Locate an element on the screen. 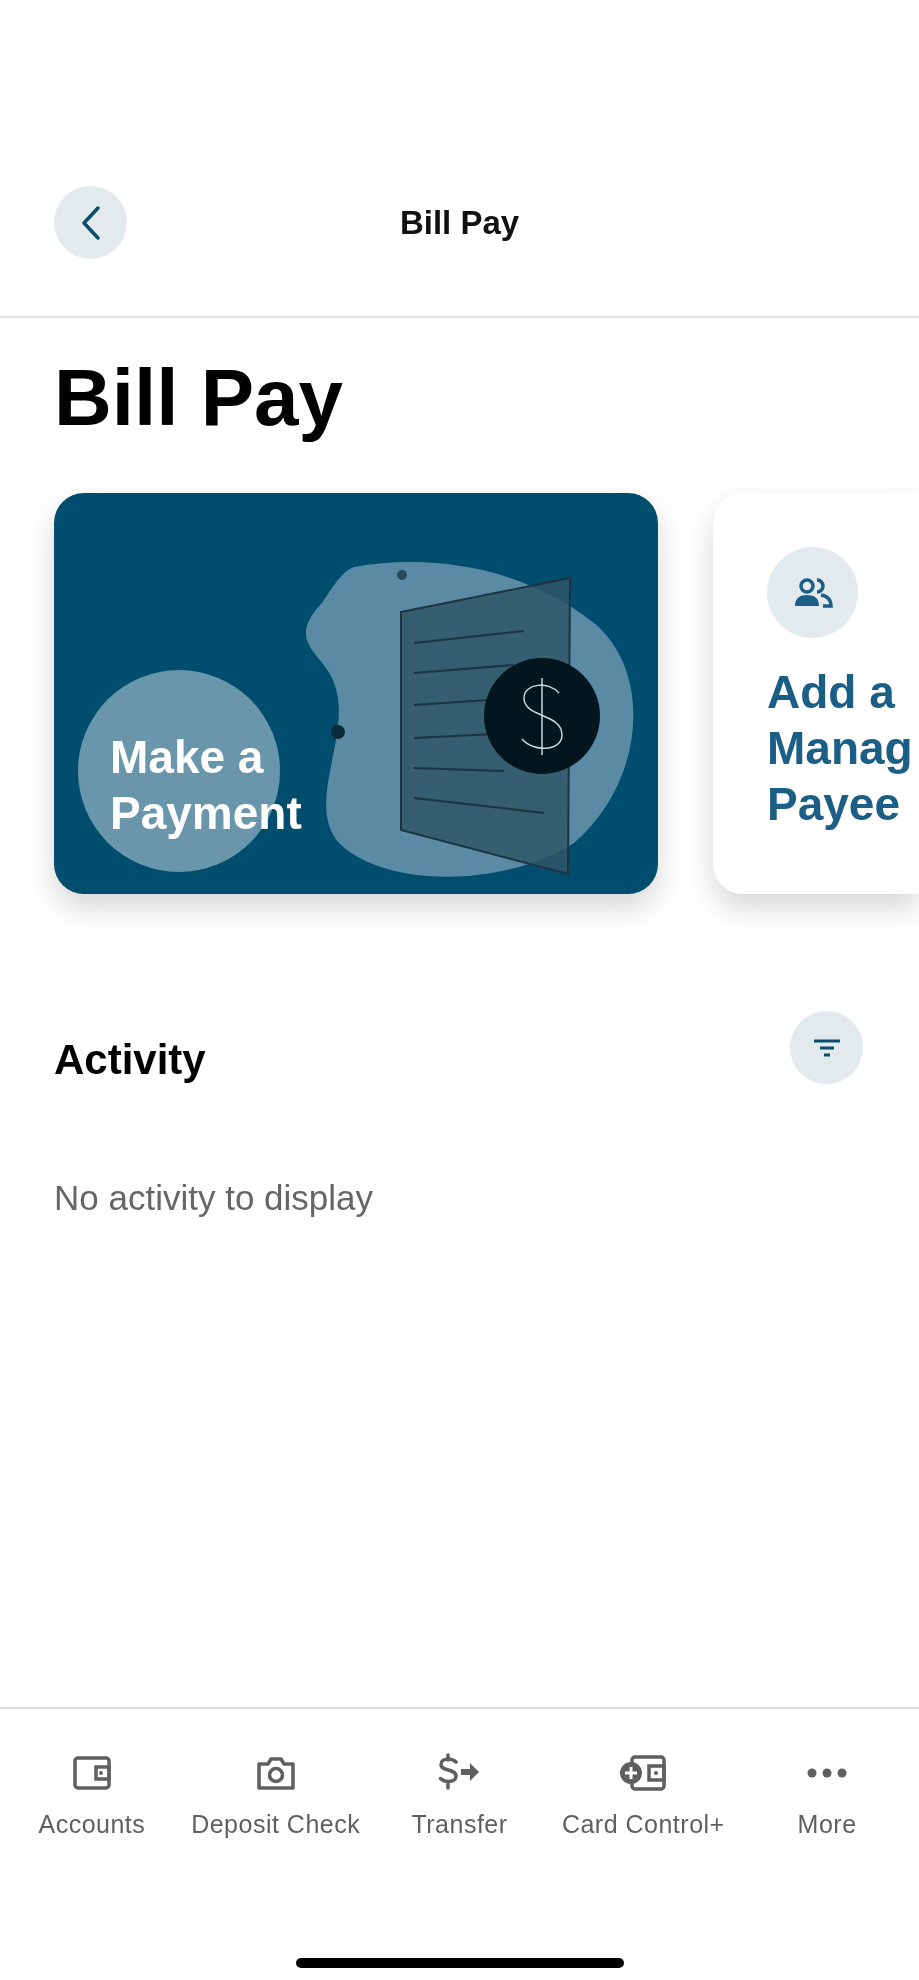 The width and height of the screenshot is (919, 1980). card-title: Add a Manag Payee is located at coordinates (840, 748).